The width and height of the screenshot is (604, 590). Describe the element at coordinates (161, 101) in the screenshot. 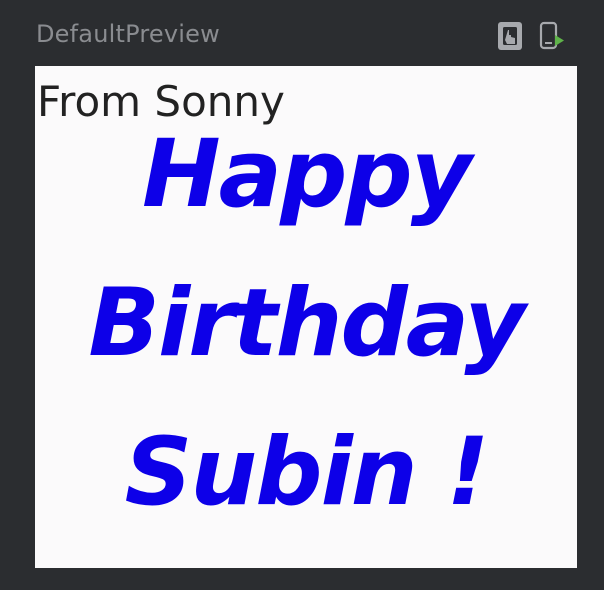

I see `from-text: From Sonny` at that location.